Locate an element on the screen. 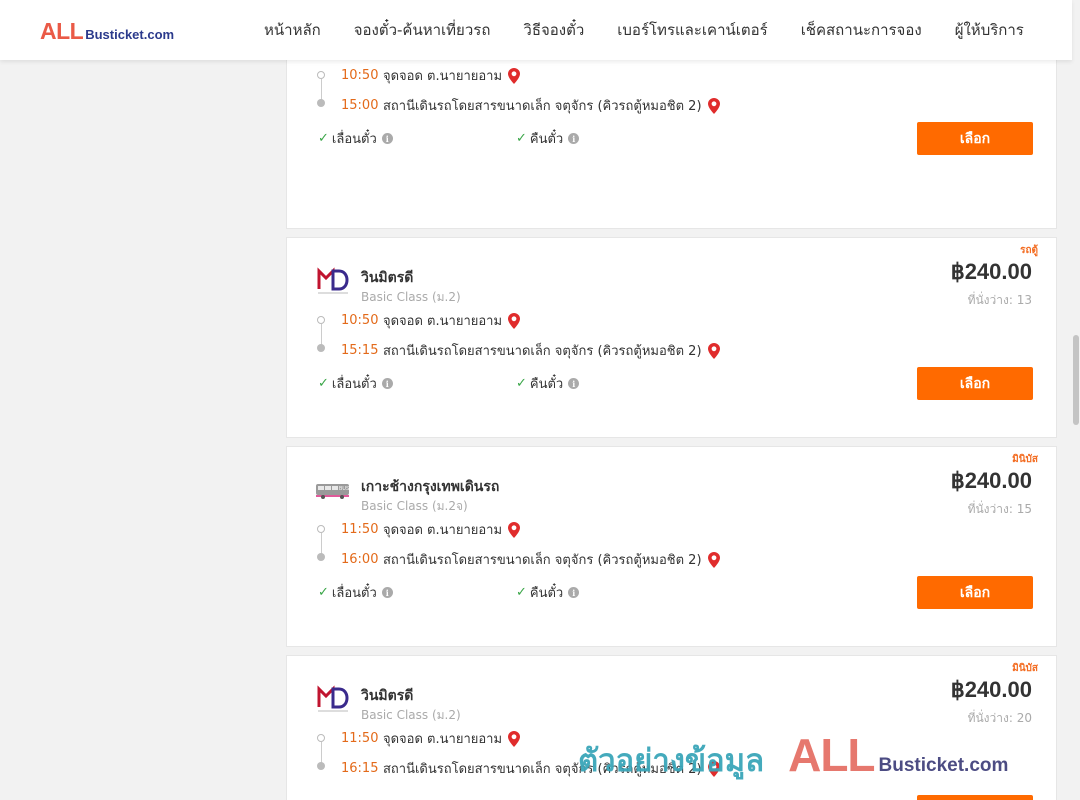 Image resolution: width=1080 pixels, height=800 pixels. operator-class: Basic Class (ม.2) is located at coordinates (411, 297).